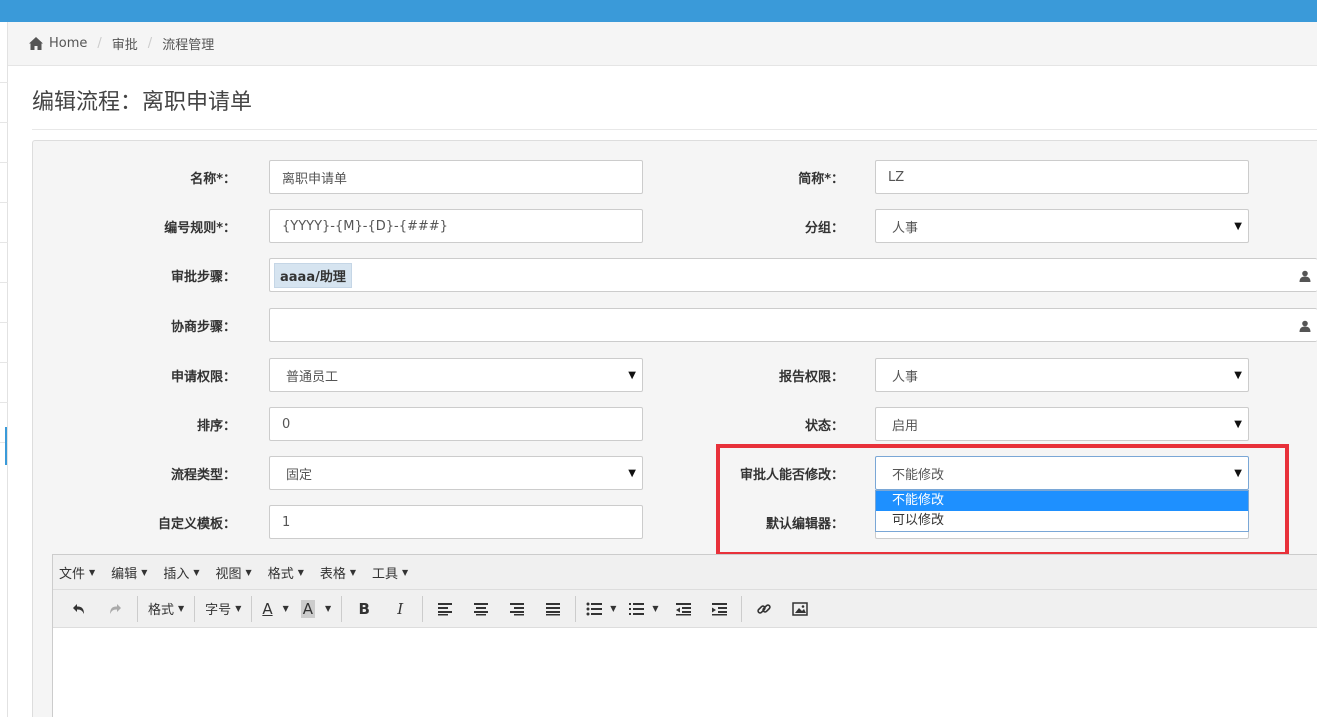 The width and height of the screenshot is (1317, 717). What do you see at coordinates (390, 572) in the screenshot?
I see `menu-tools: 工具 ▼` at bounding box center [390, 572].